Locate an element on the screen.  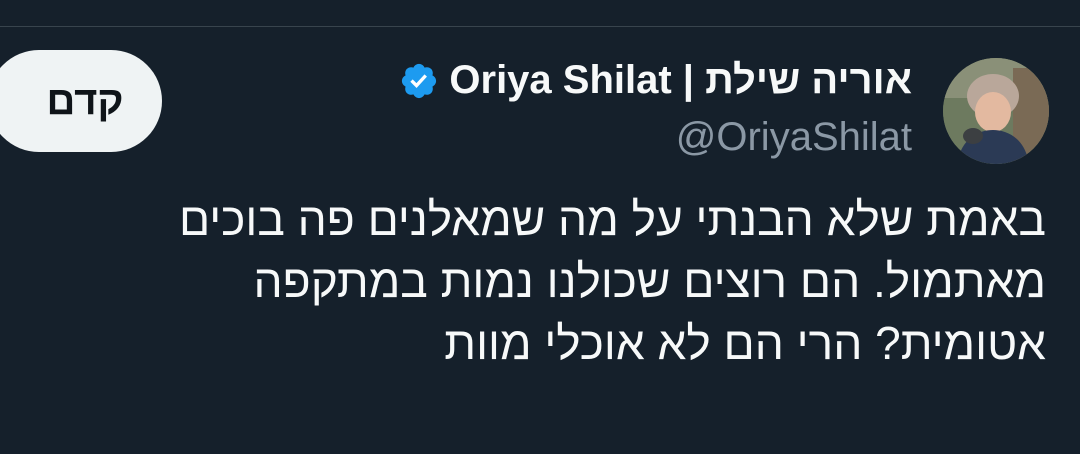
avatar is located at coordinates (996, 111).